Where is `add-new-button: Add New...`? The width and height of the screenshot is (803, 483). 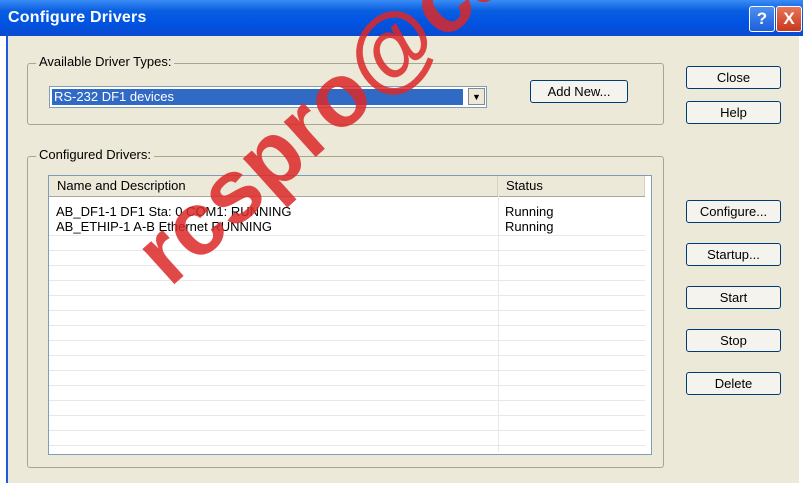 add-new-button: Add New... is located at coordinates (579, 91).